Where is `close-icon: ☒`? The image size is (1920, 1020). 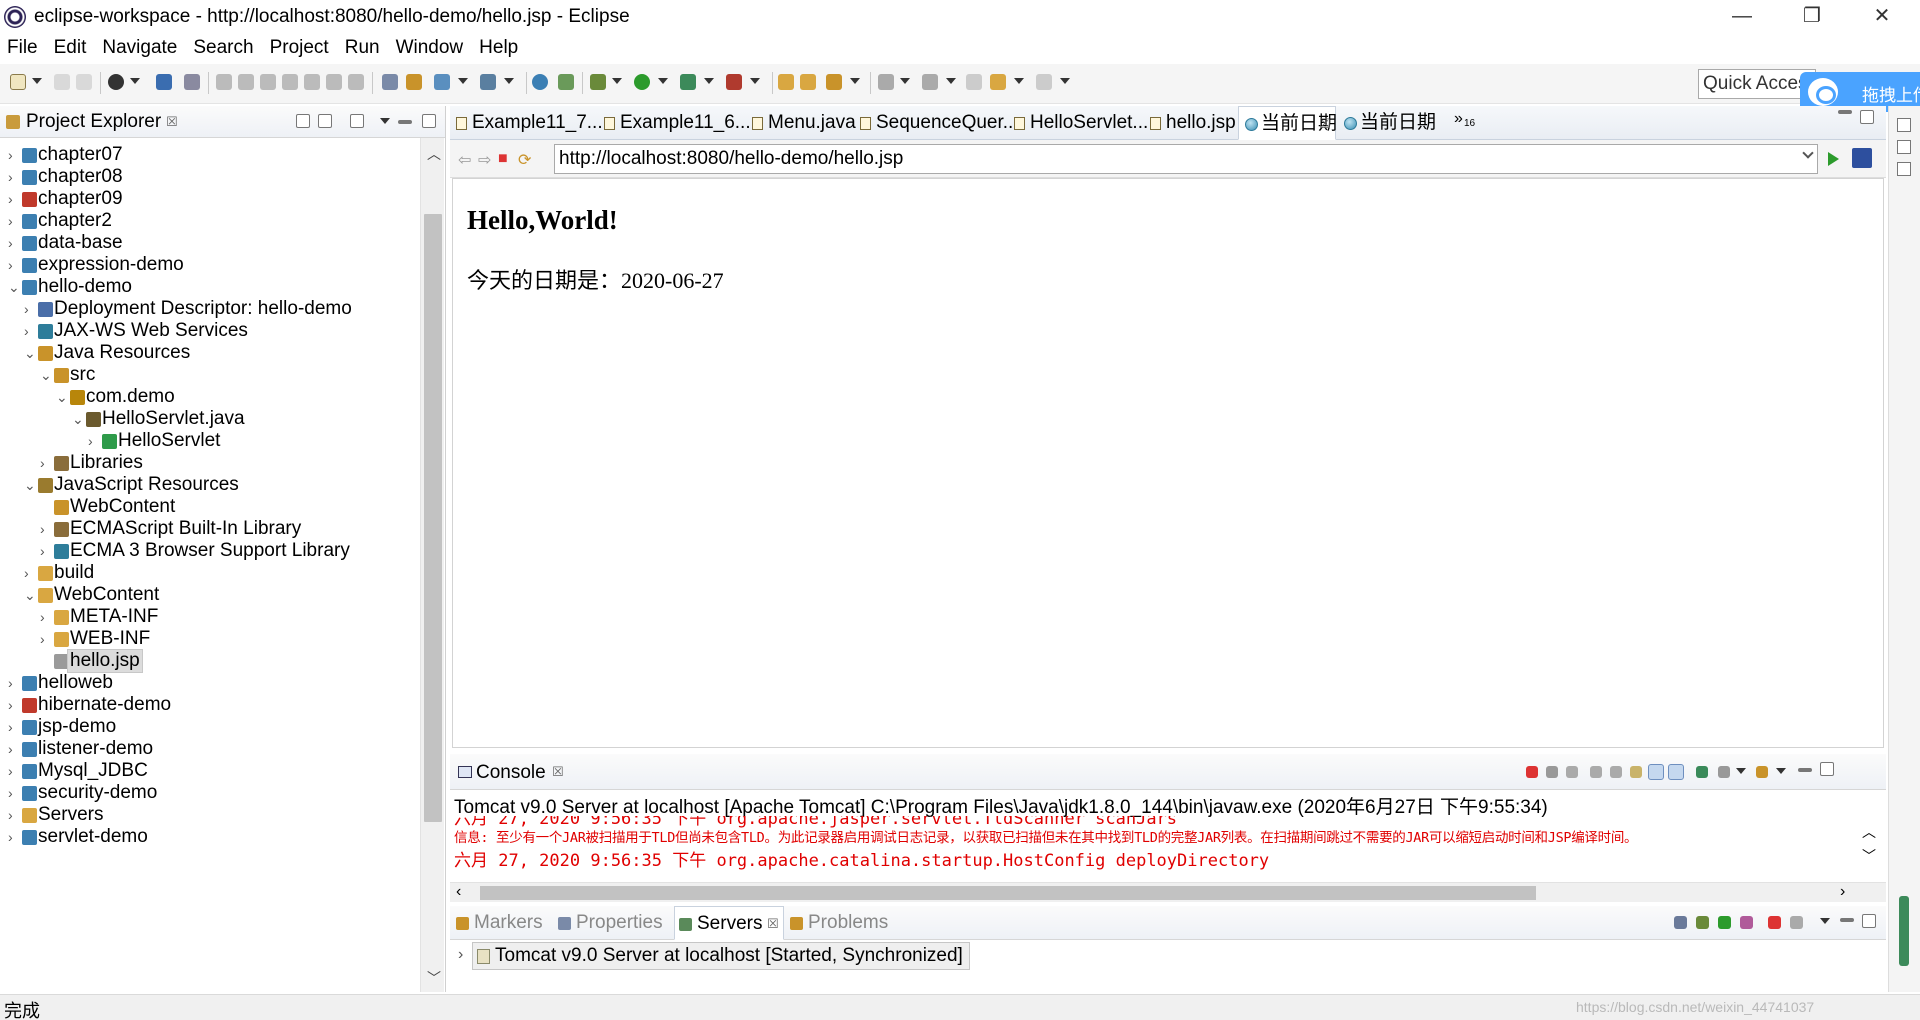
close-icon: ☒ is located at coordinates (172, 122).